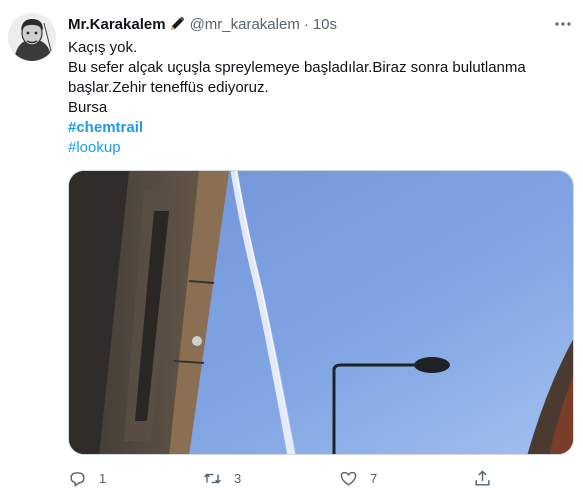 The image size is (583, 495). What do you see at coordinates (374, 478) in the screenshot?
I see `like-count: 7` at bounding box center [374, 478].